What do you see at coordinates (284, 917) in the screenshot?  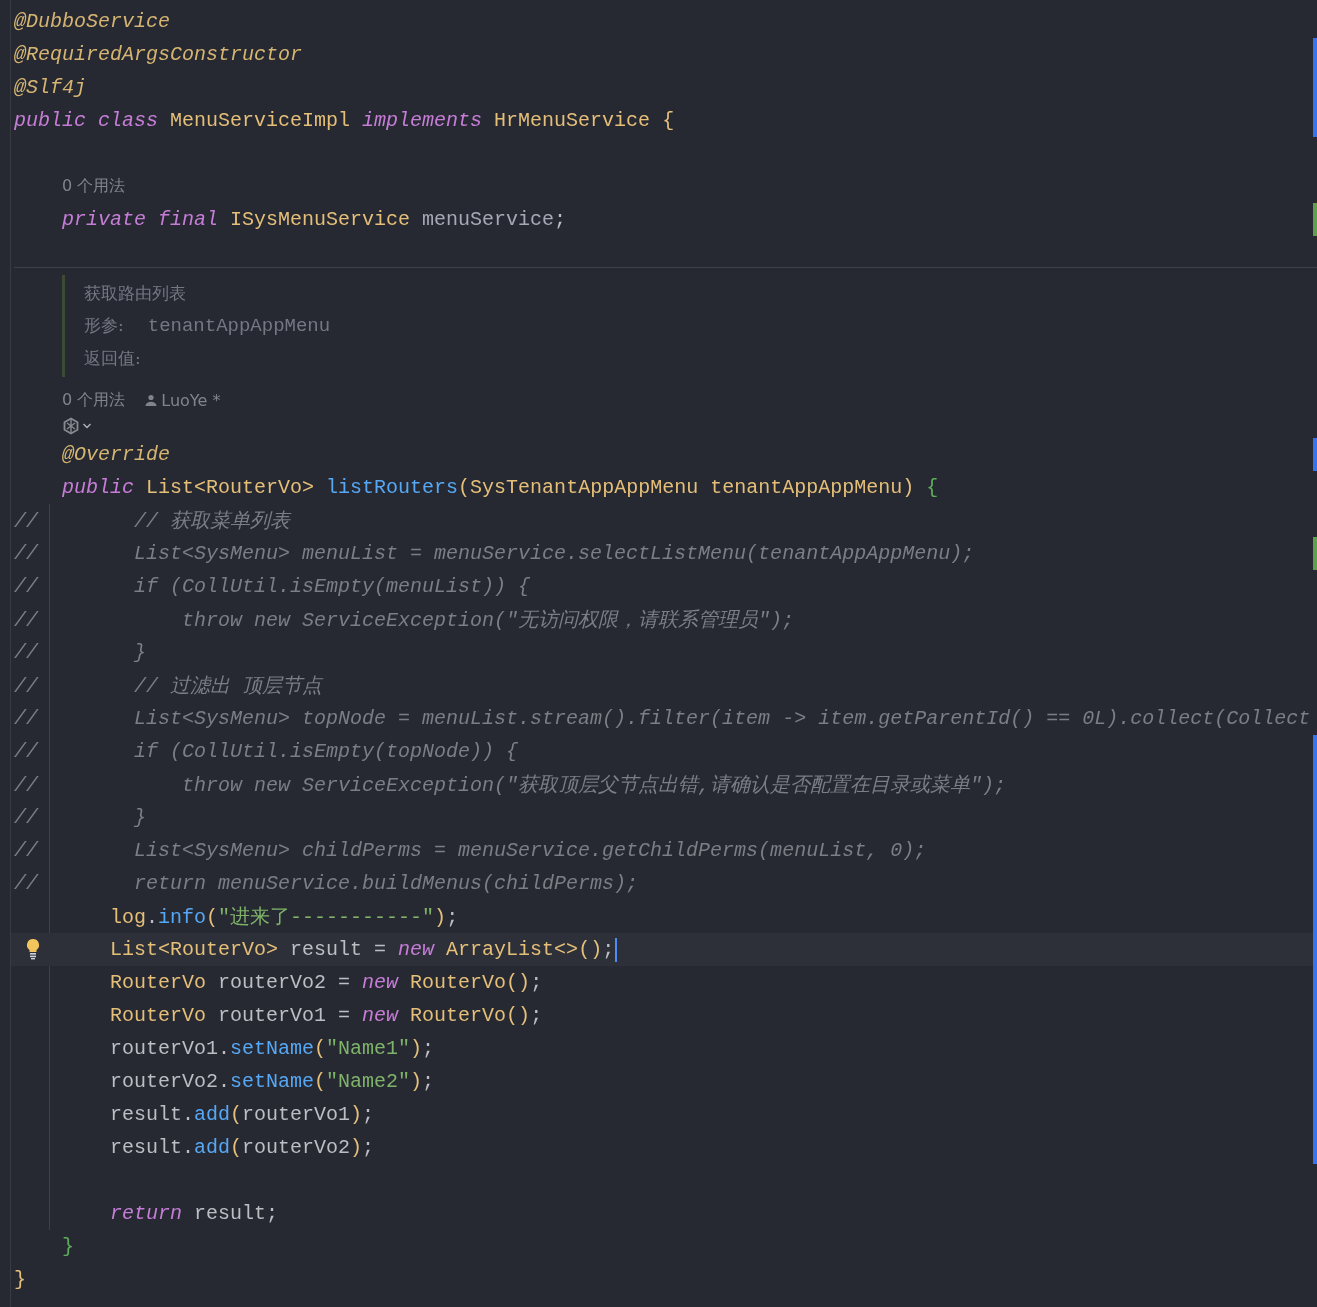 I see `code-line: log.info("进来了-----------");` at bounding box center [284, 917].